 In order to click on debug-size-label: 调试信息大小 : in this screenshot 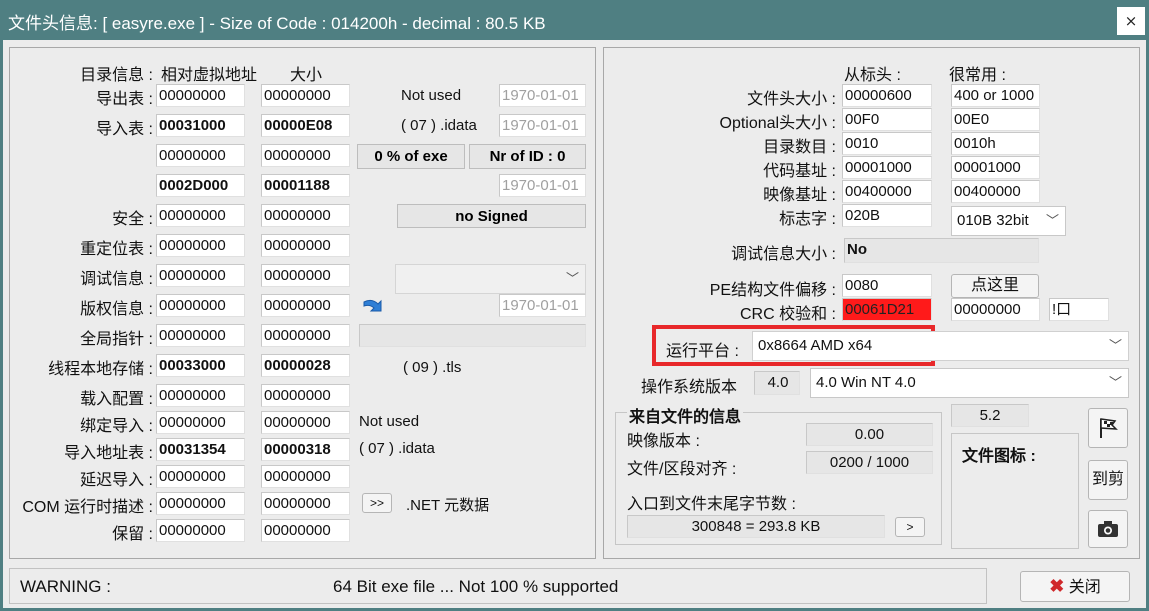, I will do `click(783, 254)`.